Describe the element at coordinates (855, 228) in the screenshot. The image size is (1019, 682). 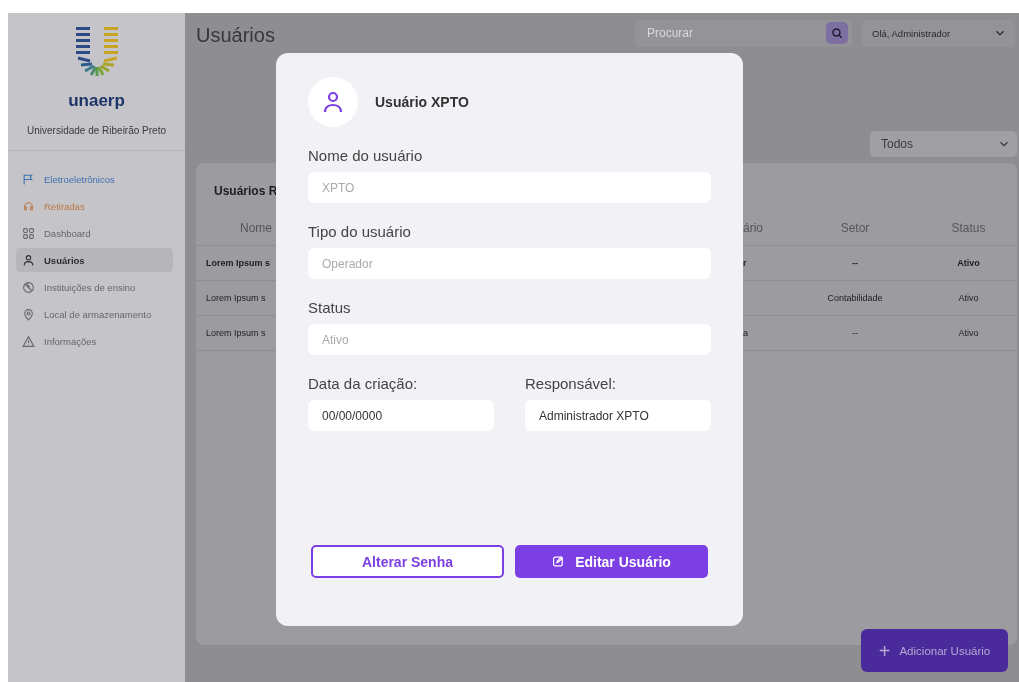
I see `column-header: Setor` at that location.